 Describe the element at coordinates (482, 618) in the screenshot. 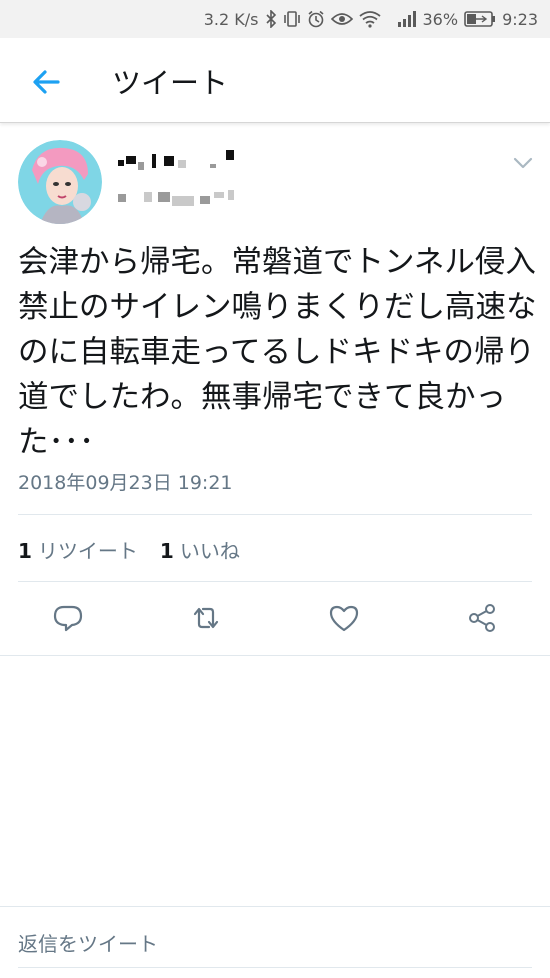

I see `share-icon` at that location.